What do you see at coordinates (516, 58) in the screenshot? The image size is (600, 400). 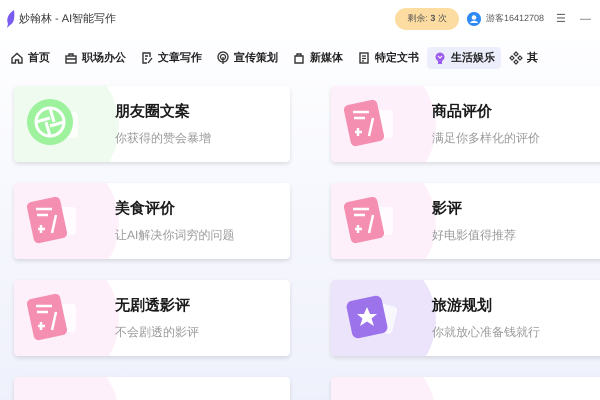 I see `diamond-grid-icon` at bounding box center [516, 58].